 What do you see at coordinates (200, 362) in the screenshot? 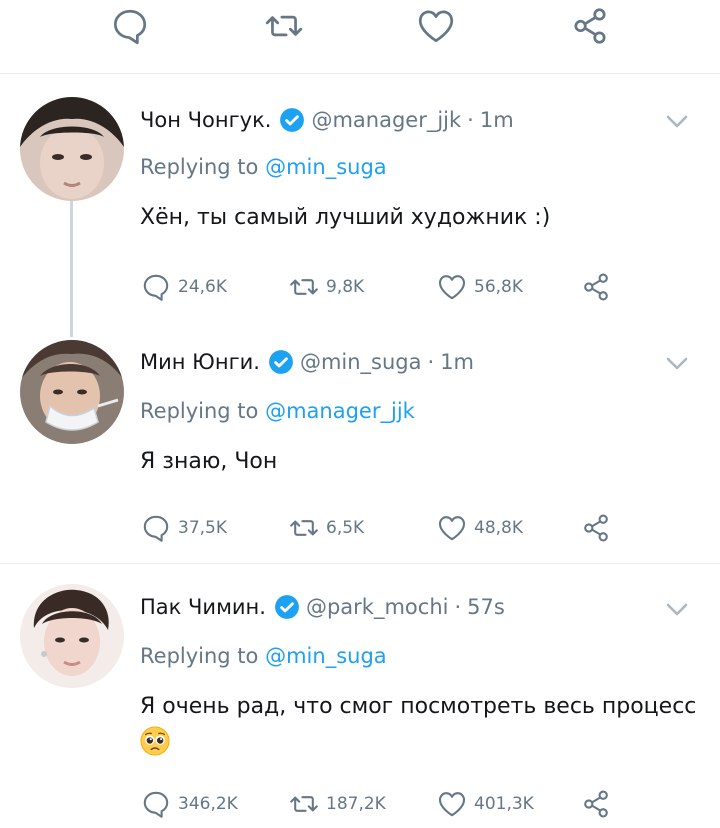
I see `display-name: Мин Юнги.` at bounding box center [200, 362].